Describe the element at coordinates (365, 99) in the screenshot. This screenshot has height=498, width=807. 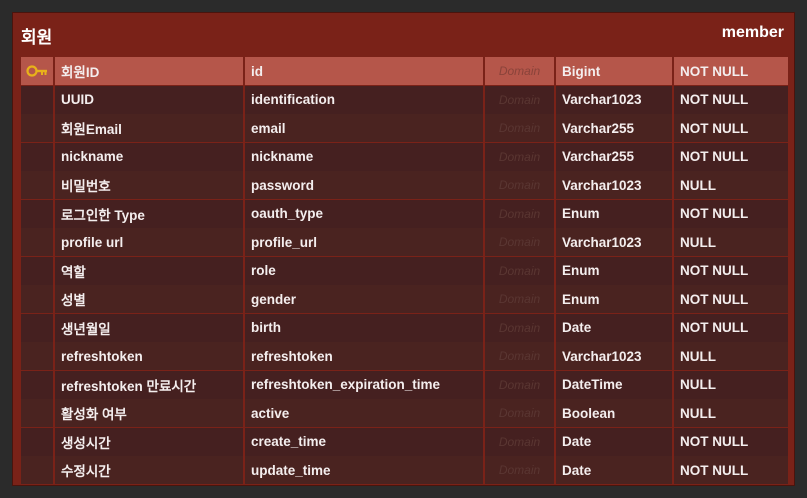
I see `column-physical-name: identification` at that location.